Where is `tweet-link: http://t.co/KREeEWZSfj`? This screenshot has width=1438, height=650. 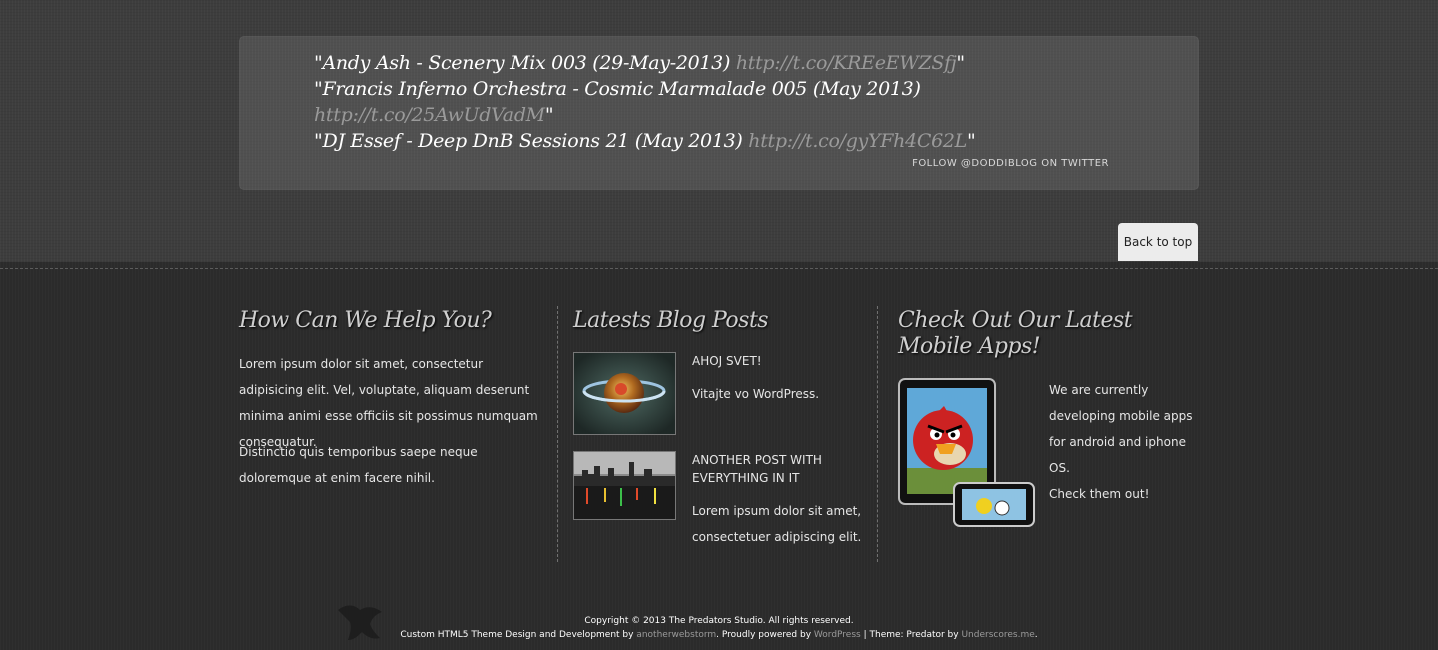 tweet-link: http://t.co/KREeEWZSfj is located at coordinates (846, 63).